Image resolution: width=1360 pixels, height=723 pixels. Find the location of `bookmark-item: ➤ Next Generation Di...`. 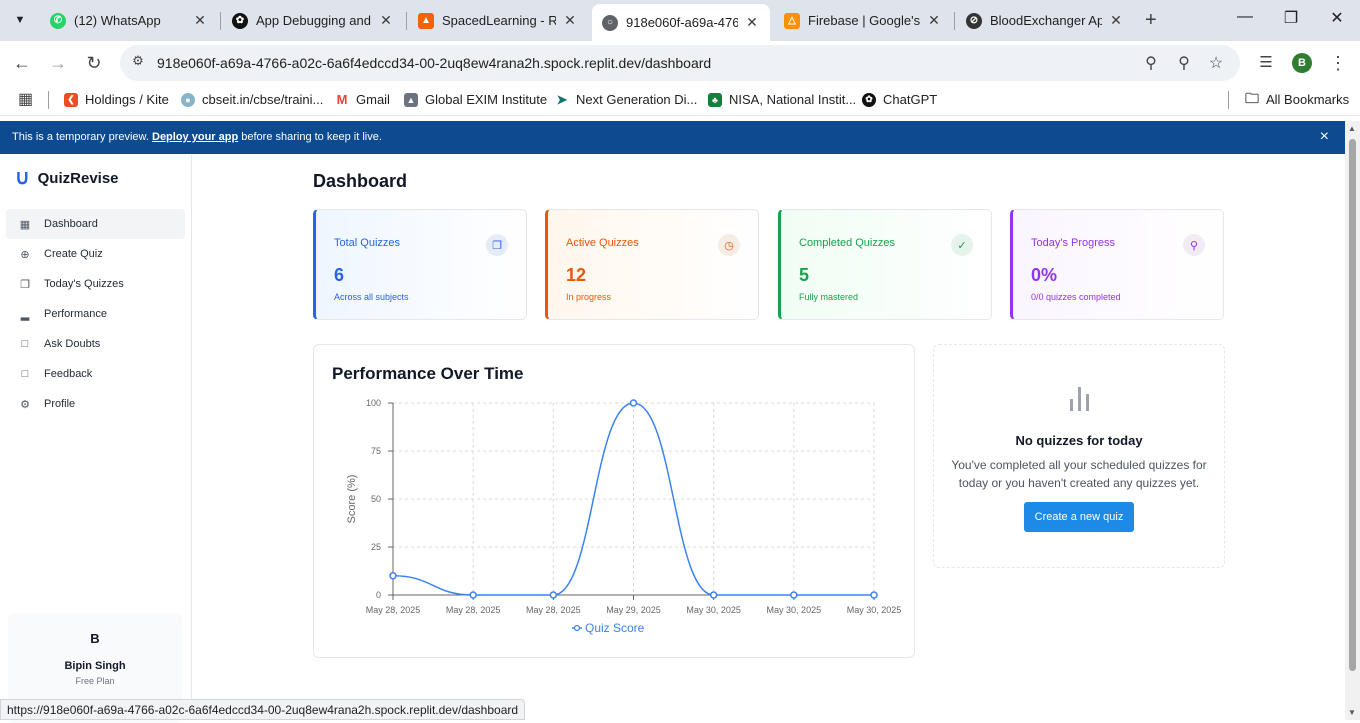

bookmark-item: ➤ Next Generation Di... is located at coordinates (626, 99).